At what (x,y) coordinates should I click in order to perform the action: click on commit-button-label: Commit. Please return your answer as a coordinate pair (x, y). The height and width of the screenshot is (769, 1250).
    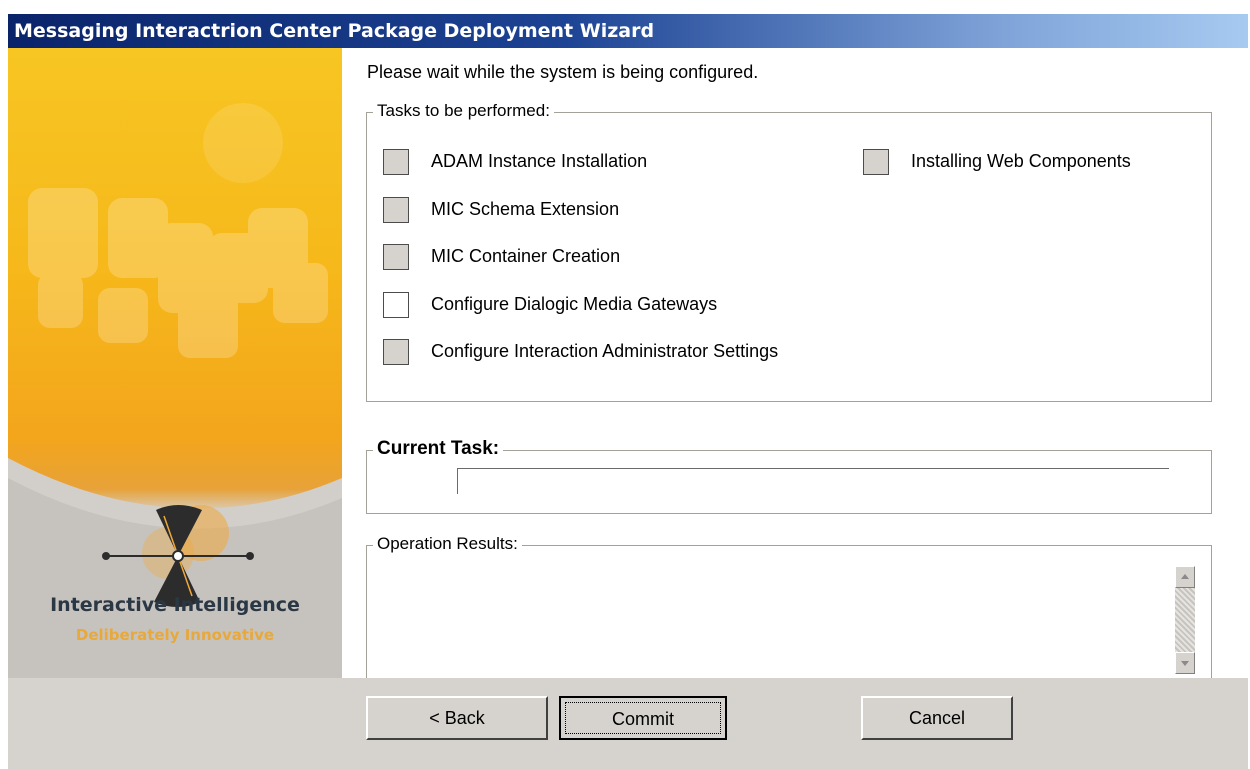
    Looking at the image, I should click on (643, 718).